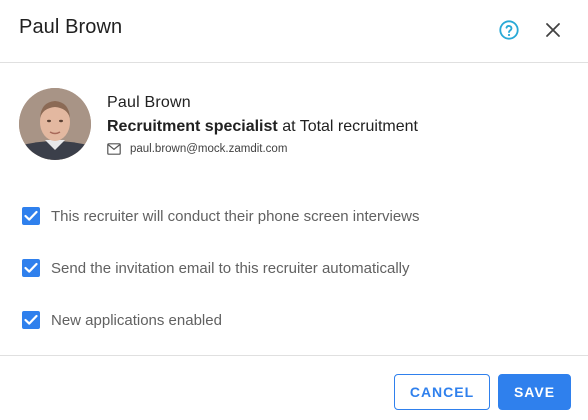 This screenshot has height=420, width=588. I want to click on dialog-title: Paul Brown, so click(71, 27).